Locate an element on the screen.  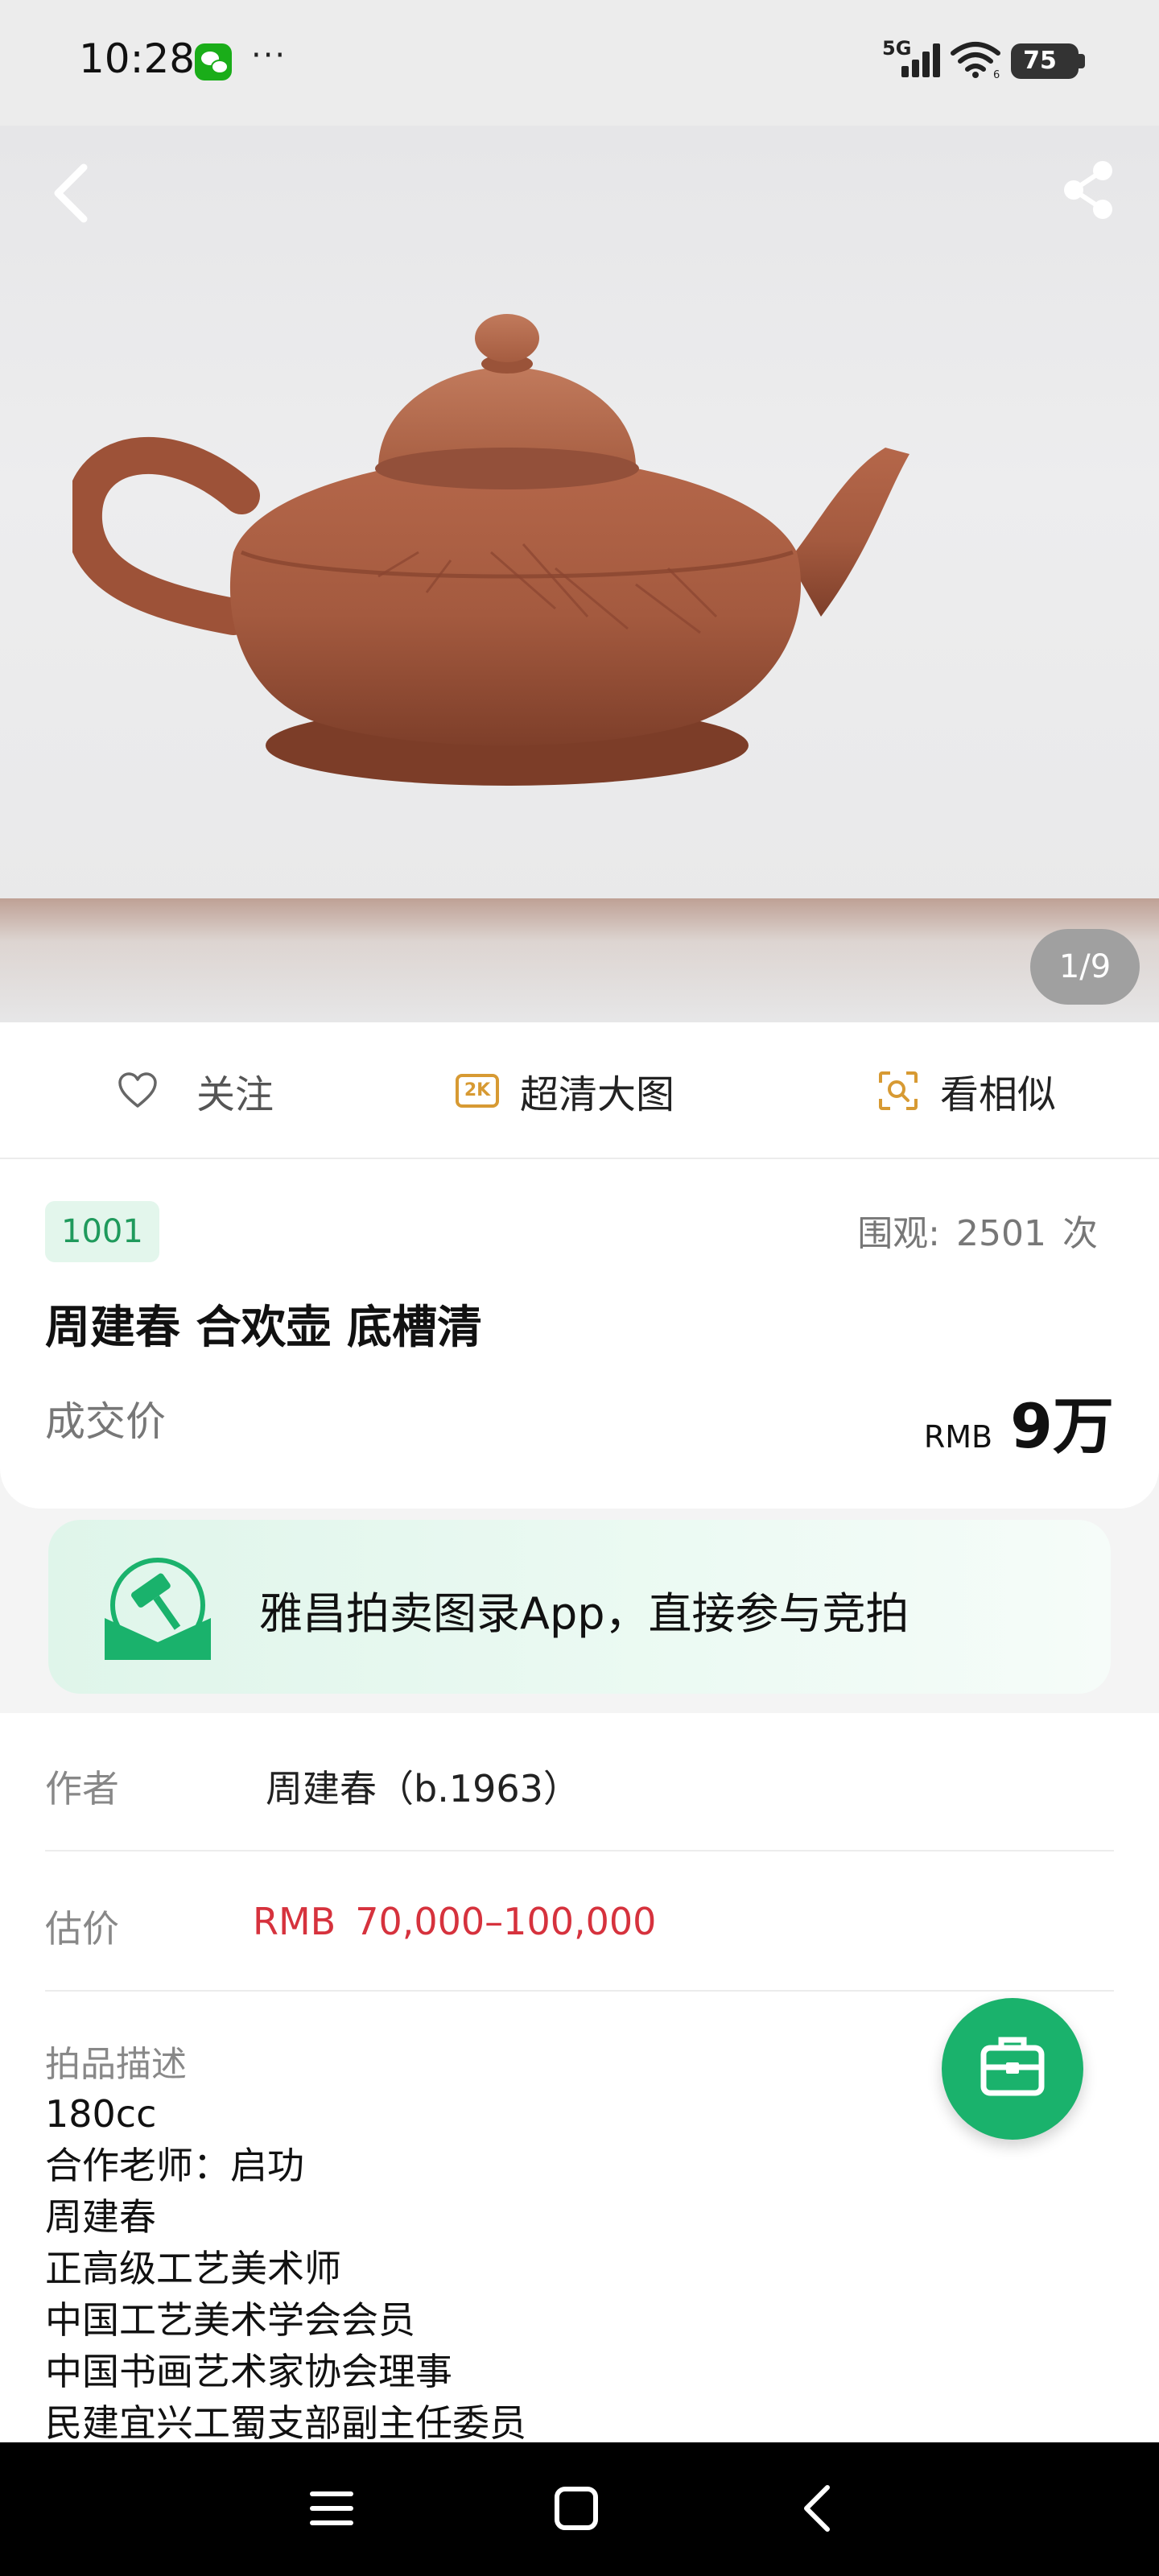
system-navigation-bar is located at coordinates (579, 2509).